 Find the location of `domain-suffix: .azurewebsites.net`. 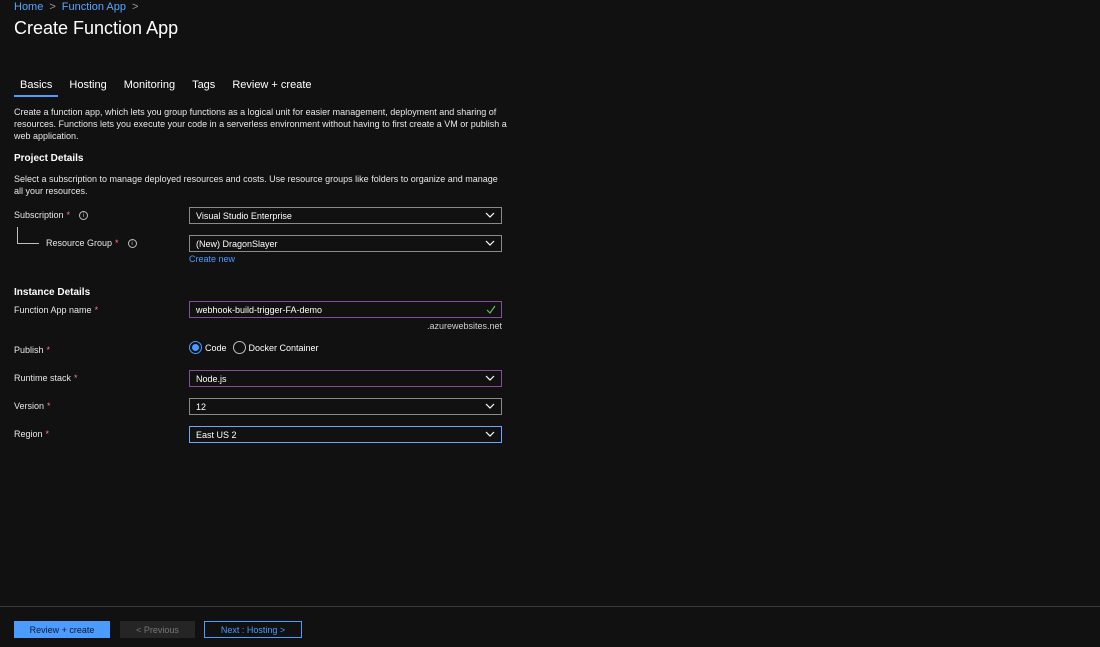

domain-suffix: .azurewebsites.net is located at coordinates (461, 326).